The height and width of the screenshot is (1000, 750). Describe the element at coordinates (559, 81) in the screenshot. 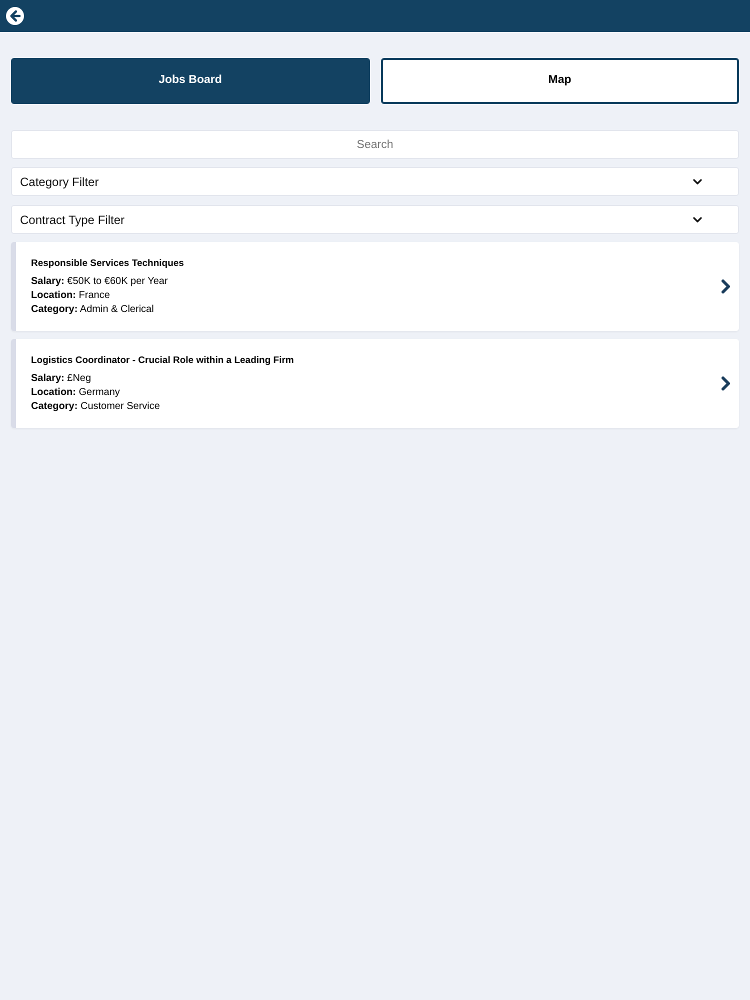

I see `tab: Map` at that location.